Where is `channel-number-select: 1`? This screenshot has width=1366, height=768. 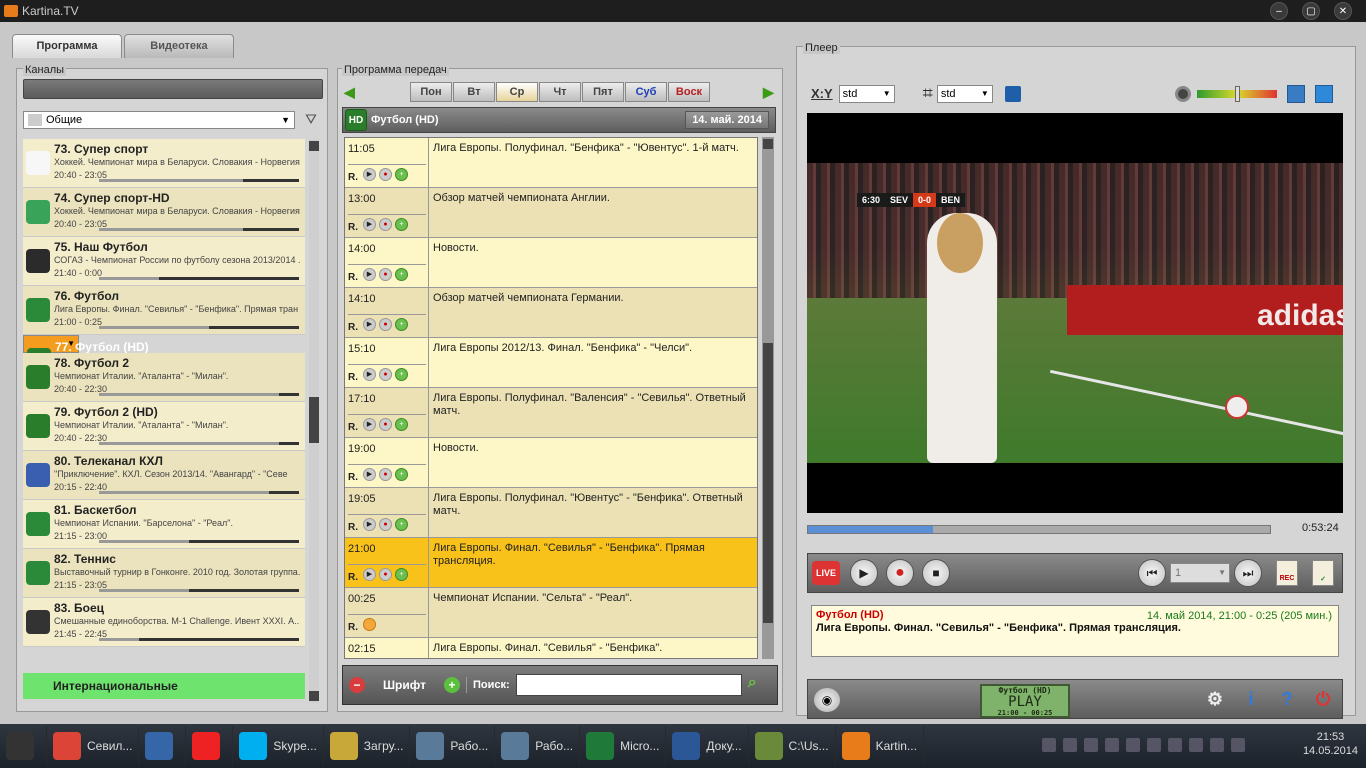 channel-number-select: 1 is located at coordinates (1200, 573).